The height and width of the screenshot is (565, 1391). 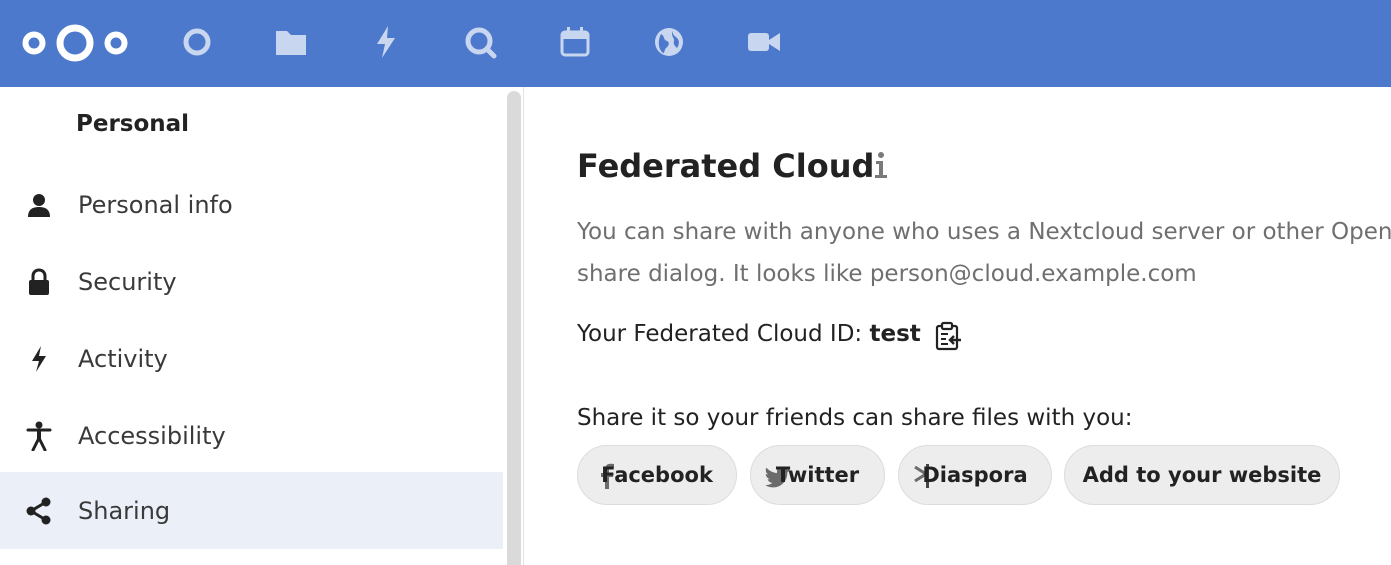 What do you see at coordinates (949, 336) in the screenshot?
I see `clipboard-copy-icon` at bounding box center [949, 336].